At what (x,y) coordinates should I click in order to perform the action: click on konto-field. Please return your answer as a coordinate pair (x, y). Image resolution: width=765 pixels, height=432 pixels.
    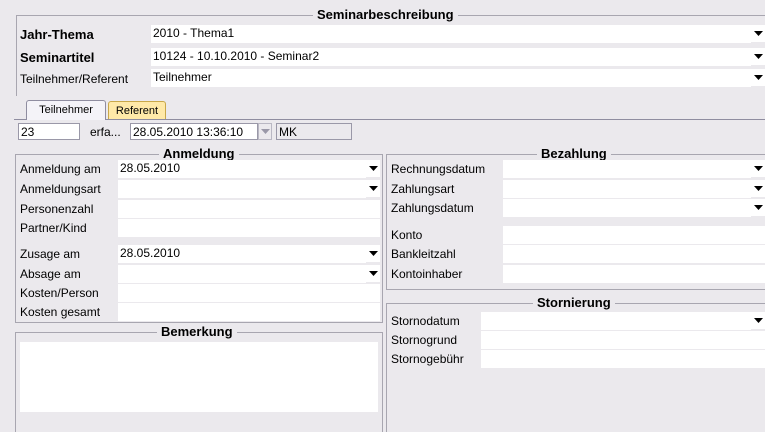
    Looking at the image, I should click on (634, 235).